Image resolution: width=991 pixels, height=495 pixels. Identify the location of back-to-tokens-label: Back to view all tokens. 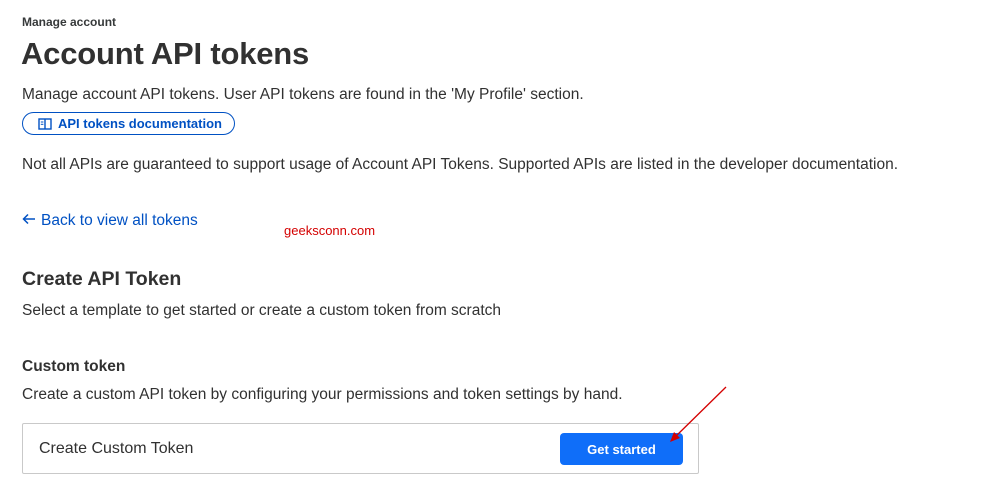
(119, 220).